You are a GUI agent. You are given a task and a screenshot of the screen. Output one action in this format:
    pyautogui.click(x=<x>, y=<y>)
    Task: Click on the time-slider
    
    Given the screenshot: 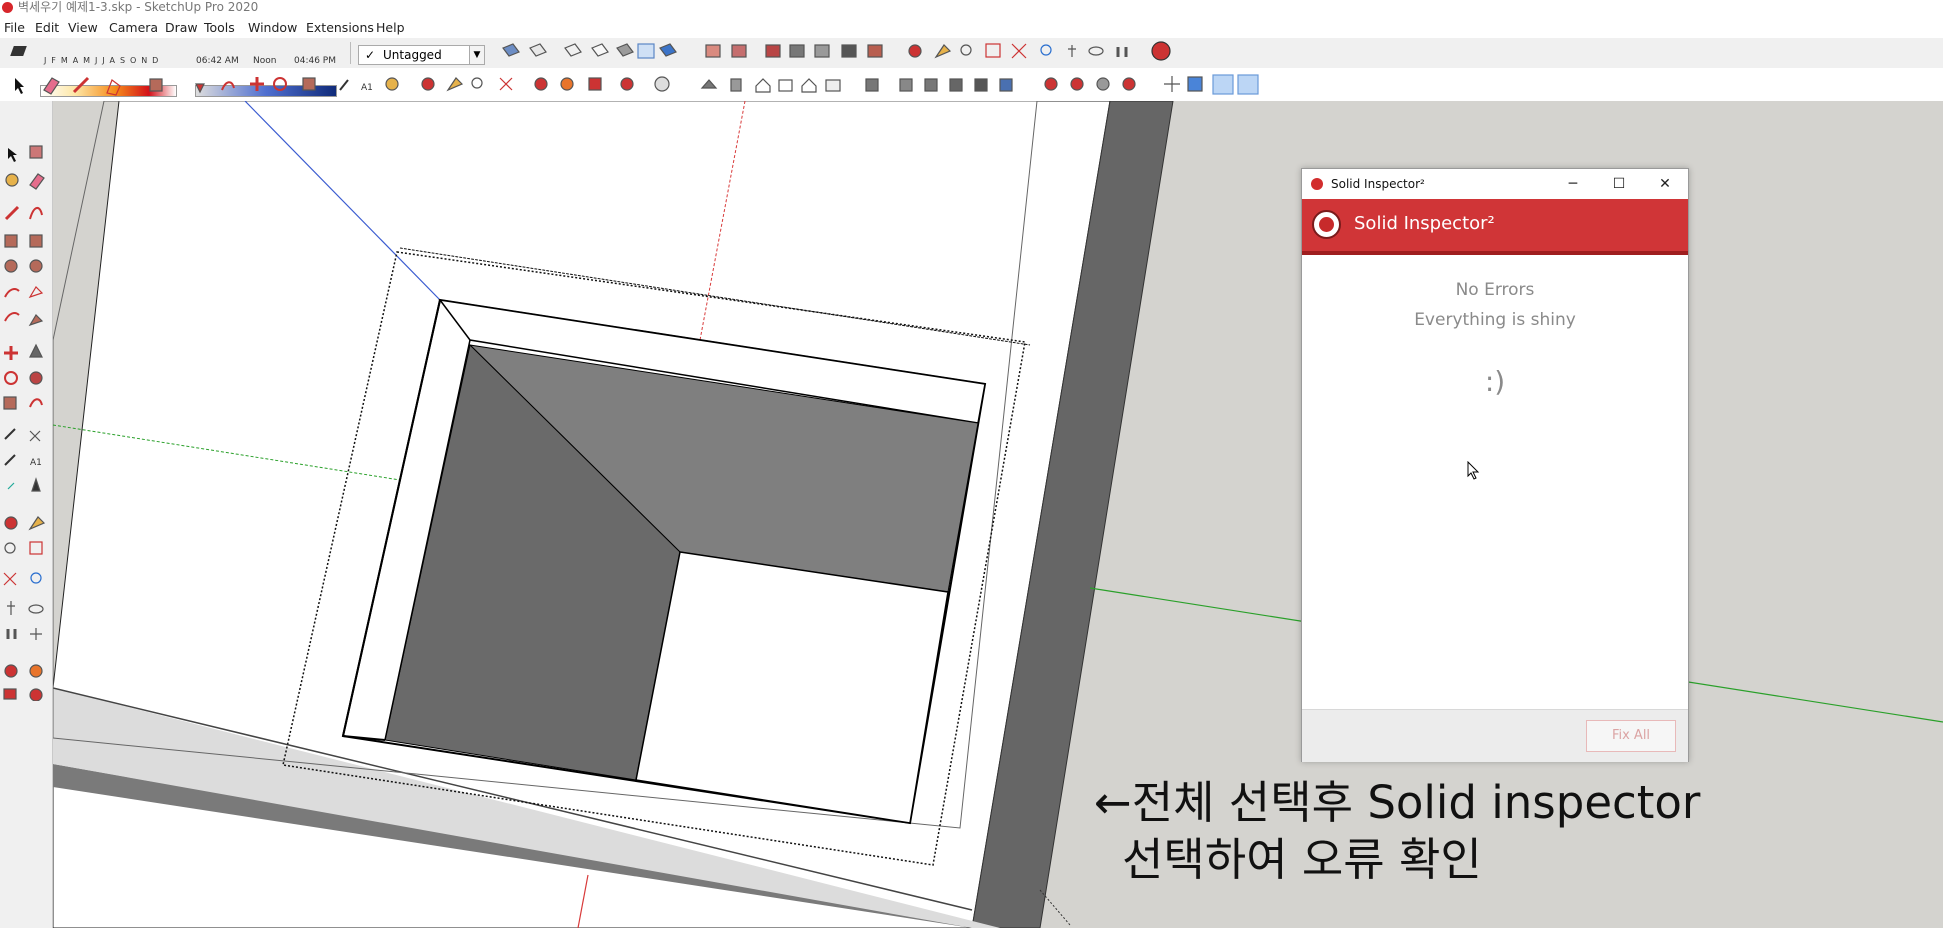 What is the action you would take?
    pyautogui.click(x=266, y=91)
    